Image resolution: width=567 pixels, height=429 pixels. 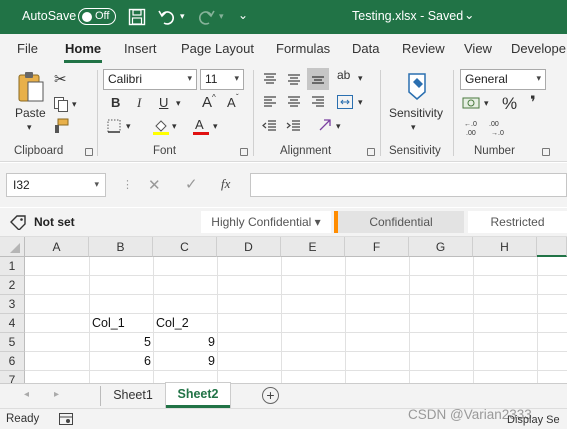 What do you see at coordinates (478, 48) in the screenshot?
I see `tab-view: View` at bounding box center [478, 48].